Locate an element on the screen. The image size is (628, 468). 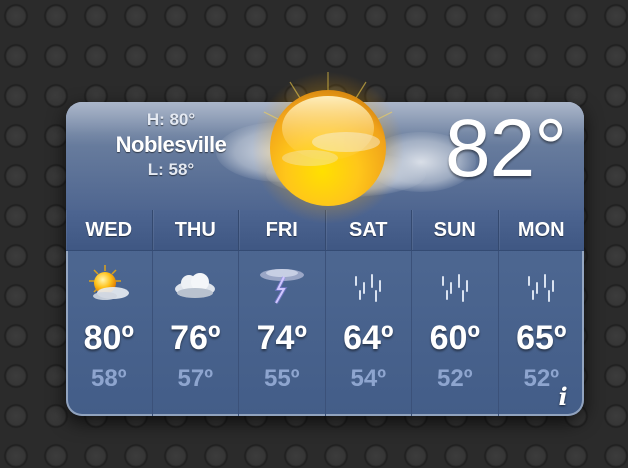
forecast-high-temp: 76º is located at coordinates (195, 338).